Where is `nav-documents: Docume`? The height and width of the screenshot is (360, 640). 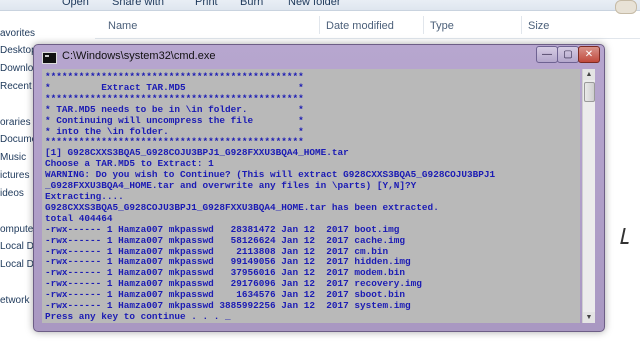
nav-documents: Docume is located at coordinates (18, 139).